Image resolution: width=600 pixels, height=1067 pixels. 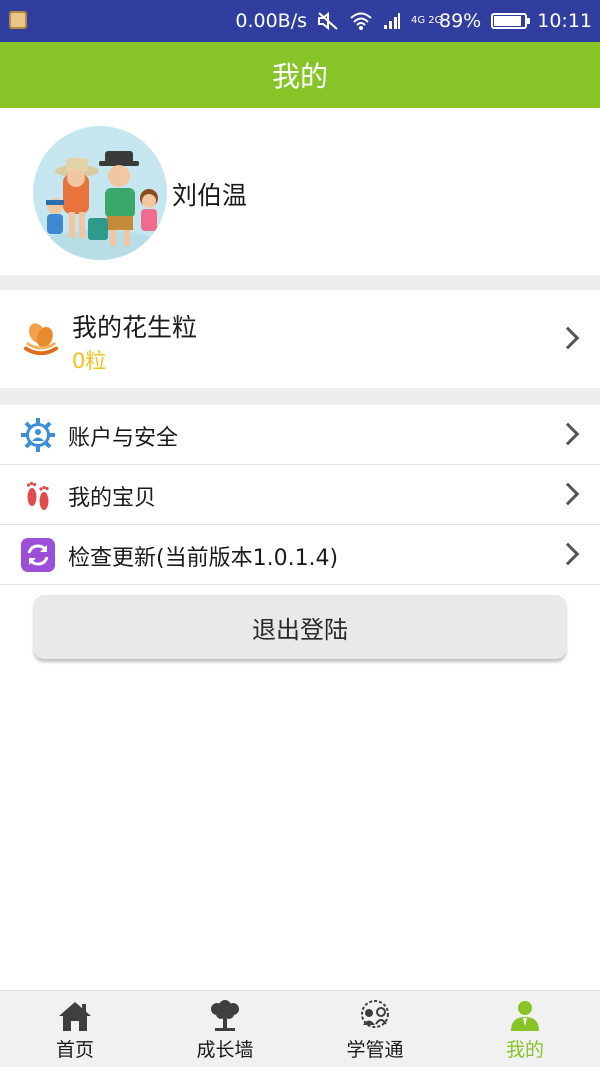 I want to click on avatar, so click(x=100, y=193).